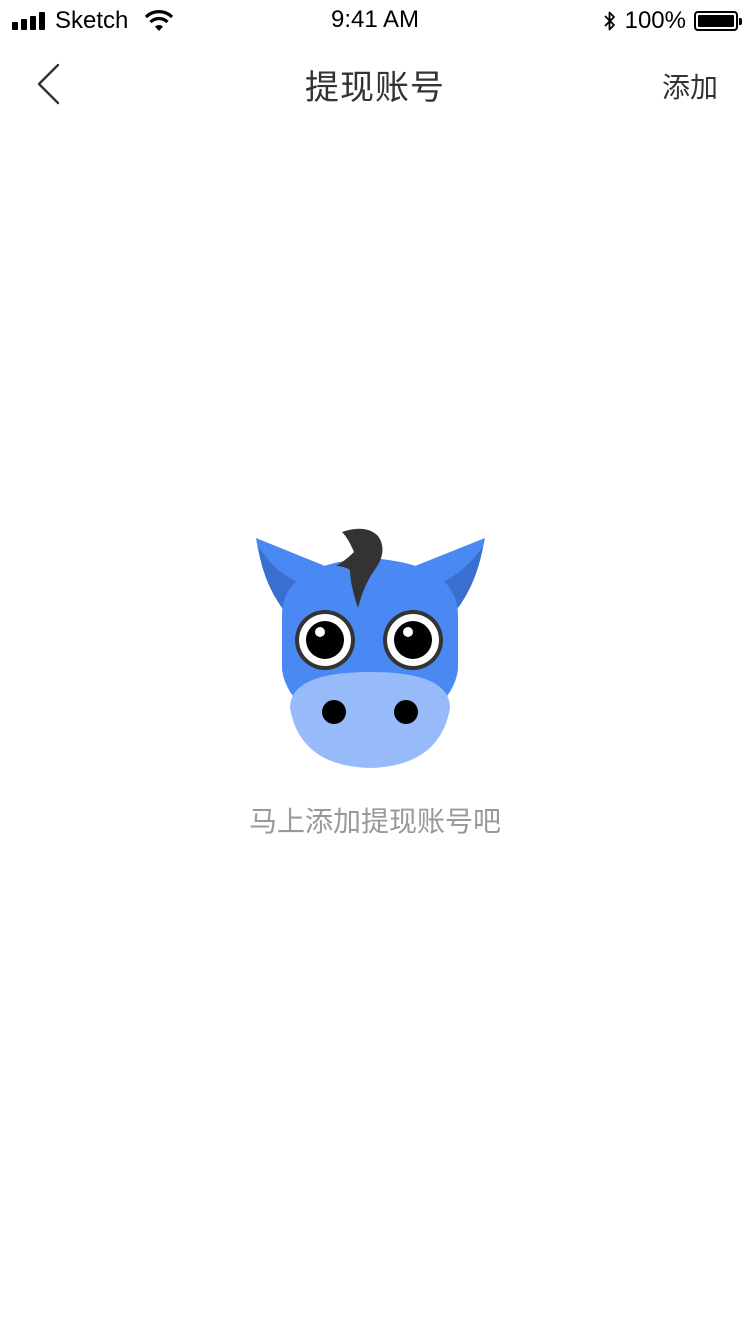 The height and width of the screenshot is (1334, 750). Describe the element at coordinates (334, 712) in the screenshot. I see `left-nostril` at that location.